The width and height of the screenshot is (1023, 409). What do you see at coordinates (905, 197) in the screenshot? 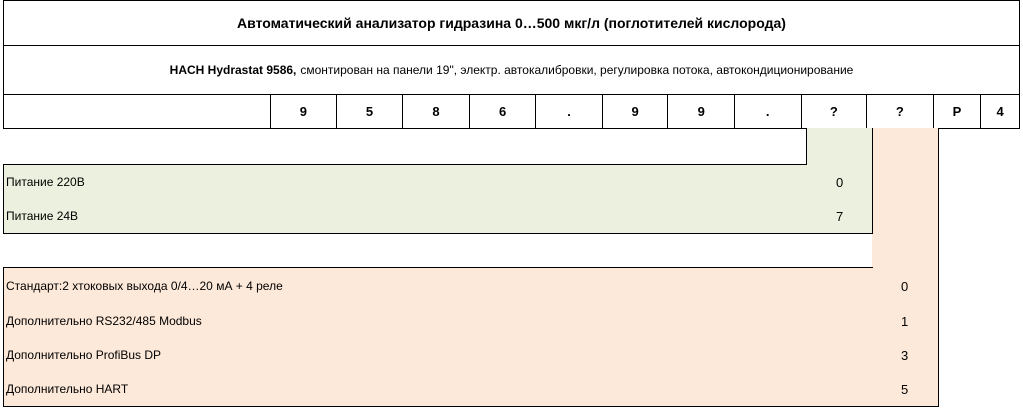
I see `output-connector` at bounding box center [905, 197].